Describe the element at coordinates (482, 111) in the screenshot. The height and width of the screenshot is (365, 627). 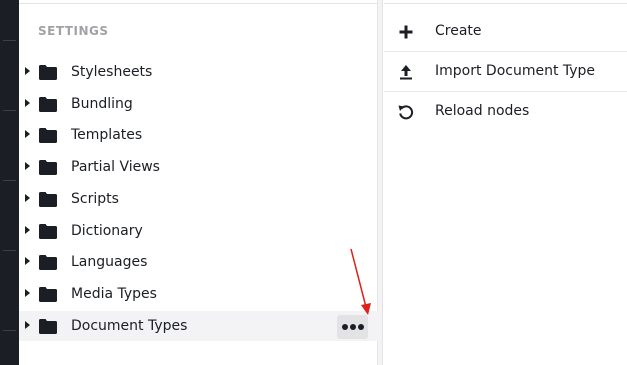
I see `menu-item-label: Reload nodes` at that location.